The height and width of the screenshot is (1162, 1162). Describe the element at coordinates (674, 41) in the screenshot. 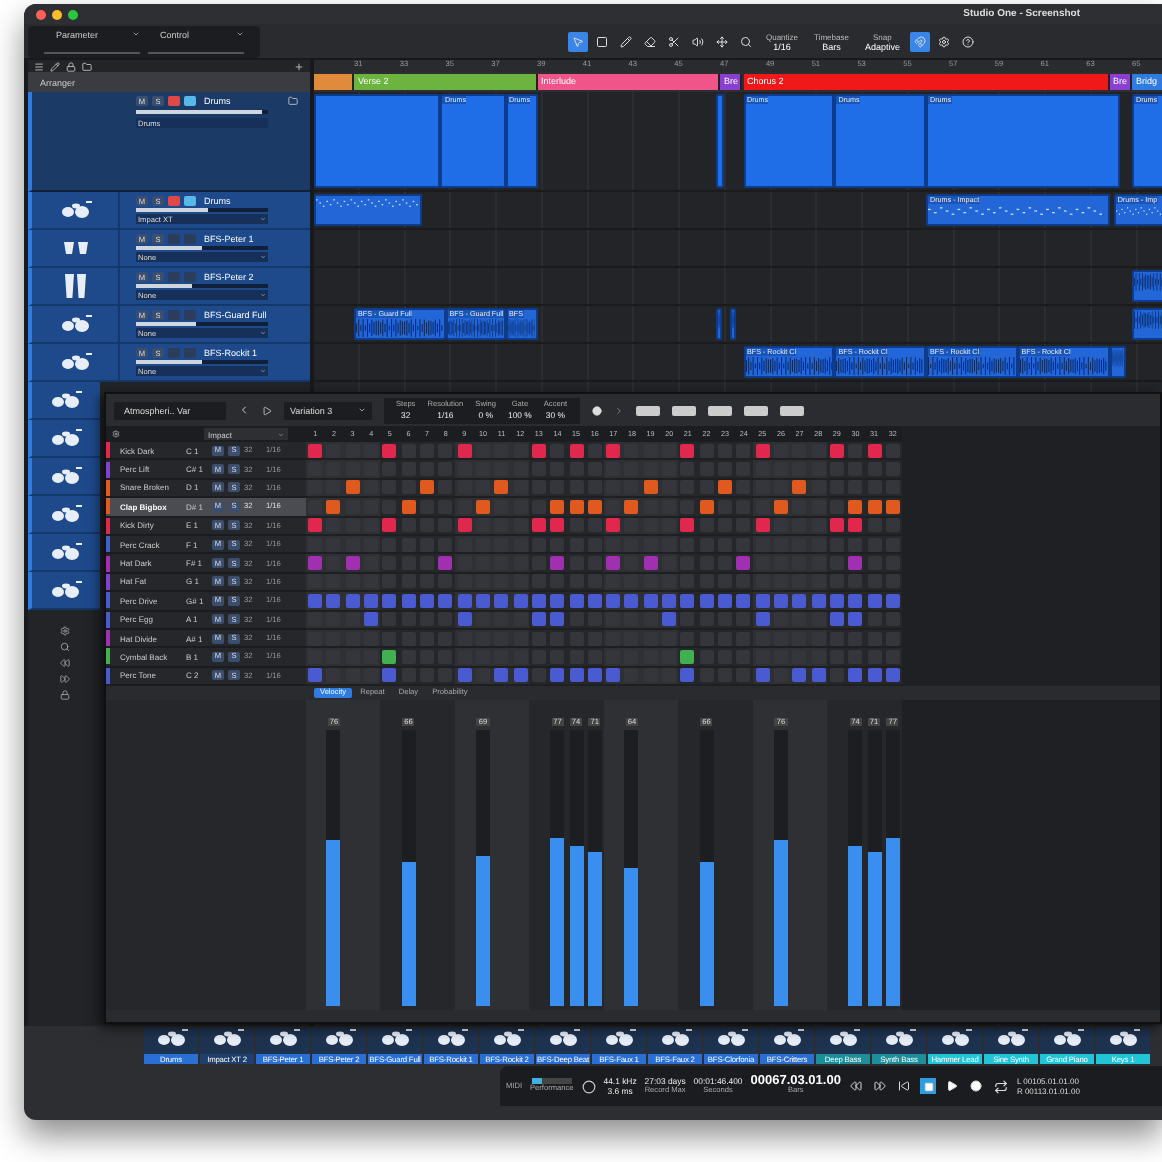

I see `scissors-icon` at that location.